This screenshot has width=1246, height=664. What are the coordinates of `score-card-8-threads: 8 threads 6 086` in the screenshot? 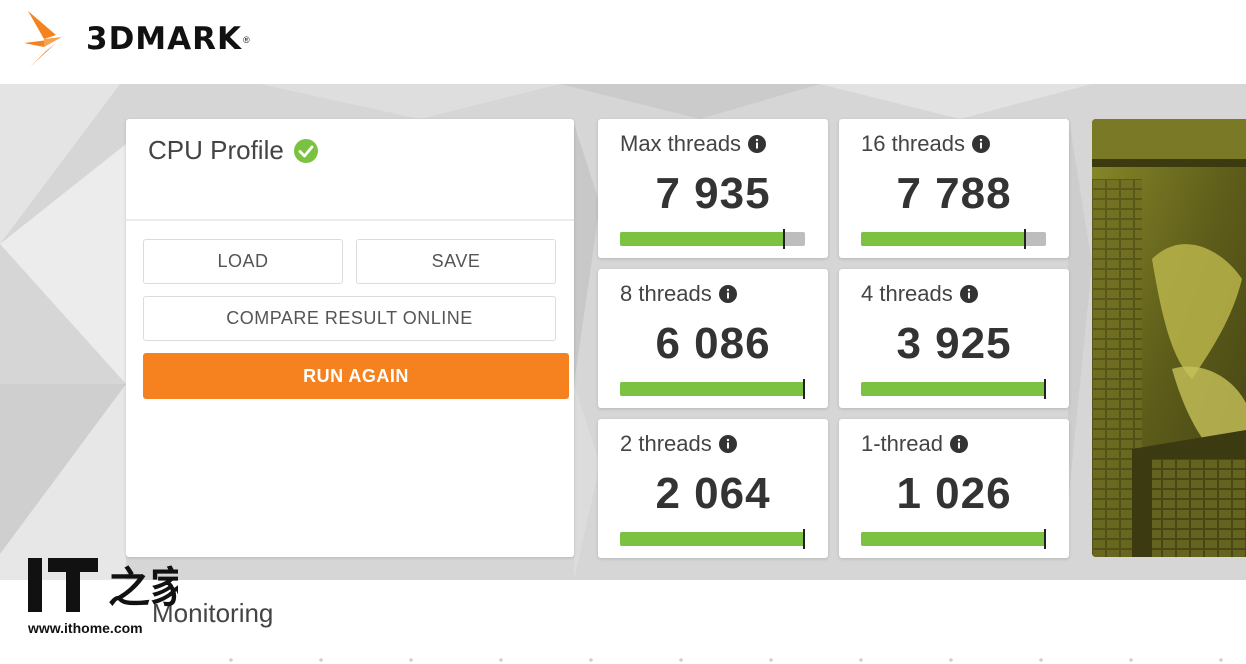 It's located at (713, 338).